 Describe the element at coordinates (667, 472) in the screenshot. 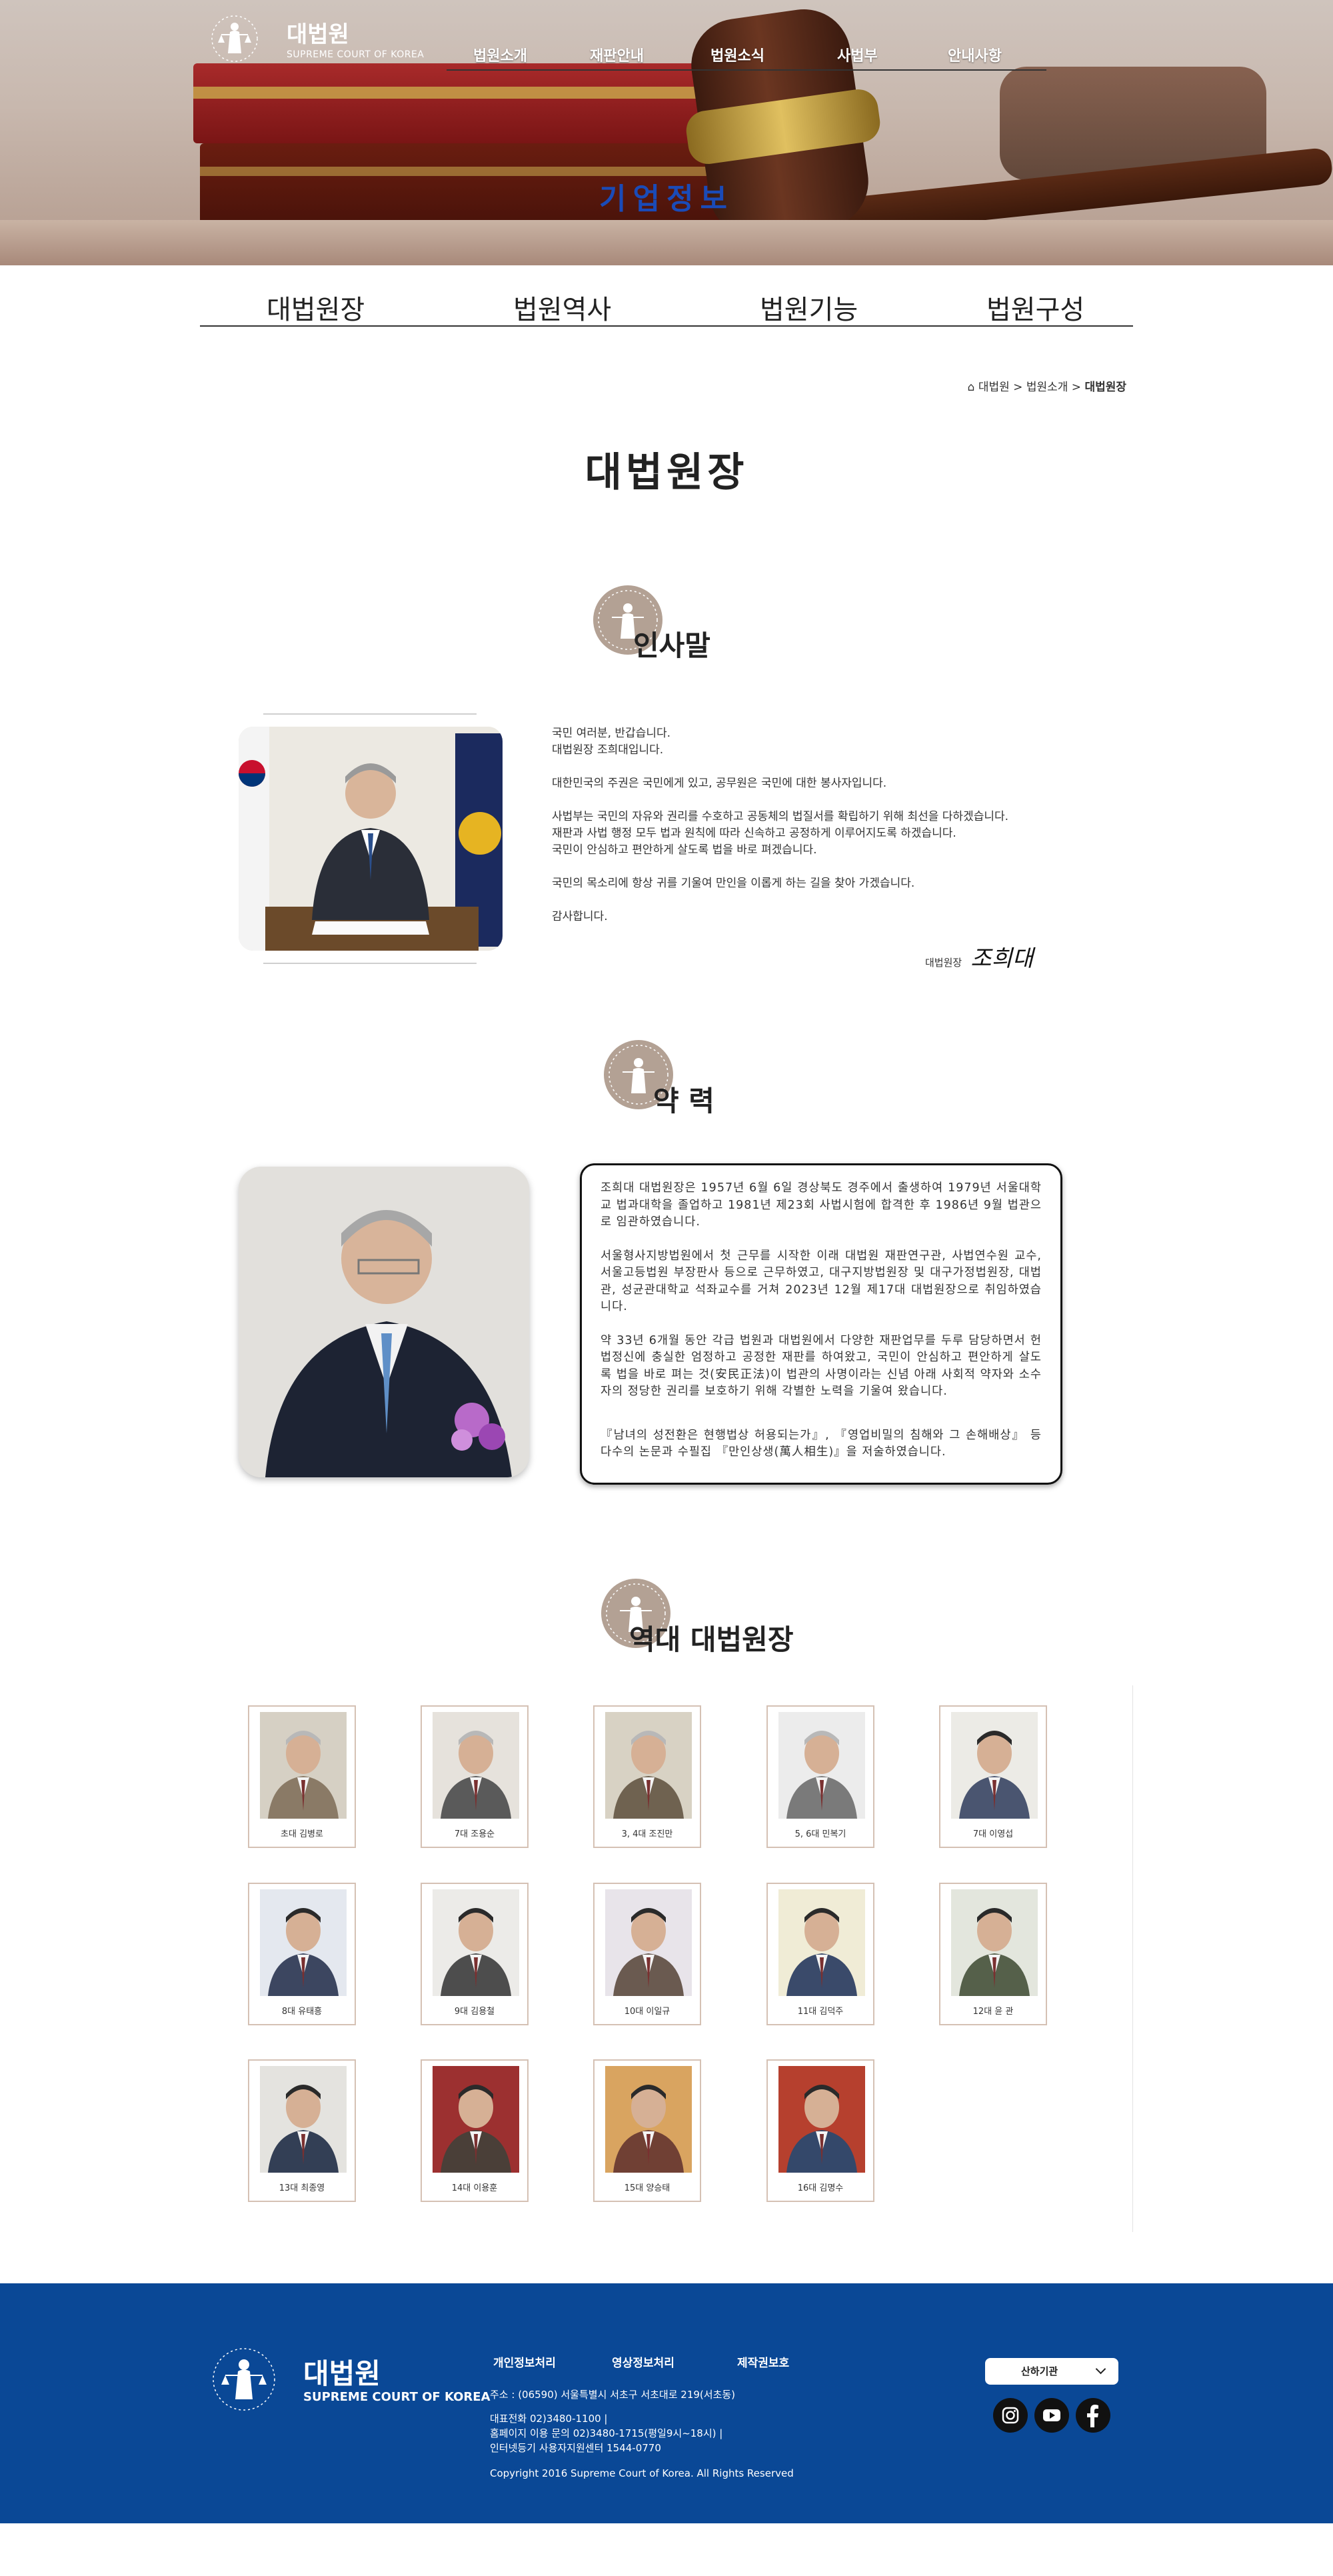

I see `page-title: 대법원장` at that location.